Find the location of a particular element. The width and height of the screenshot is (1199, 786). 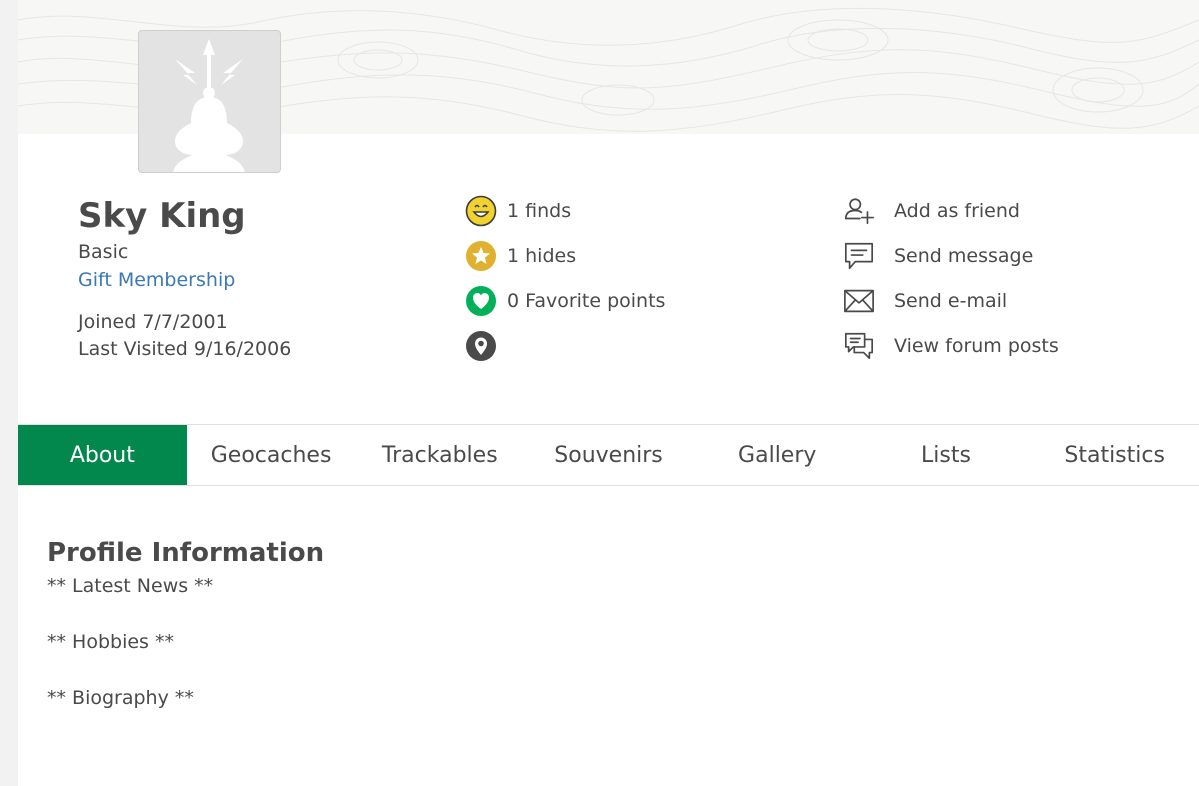

joined-date: Joined 7/7/2001 is located at coordinates (153, 322).